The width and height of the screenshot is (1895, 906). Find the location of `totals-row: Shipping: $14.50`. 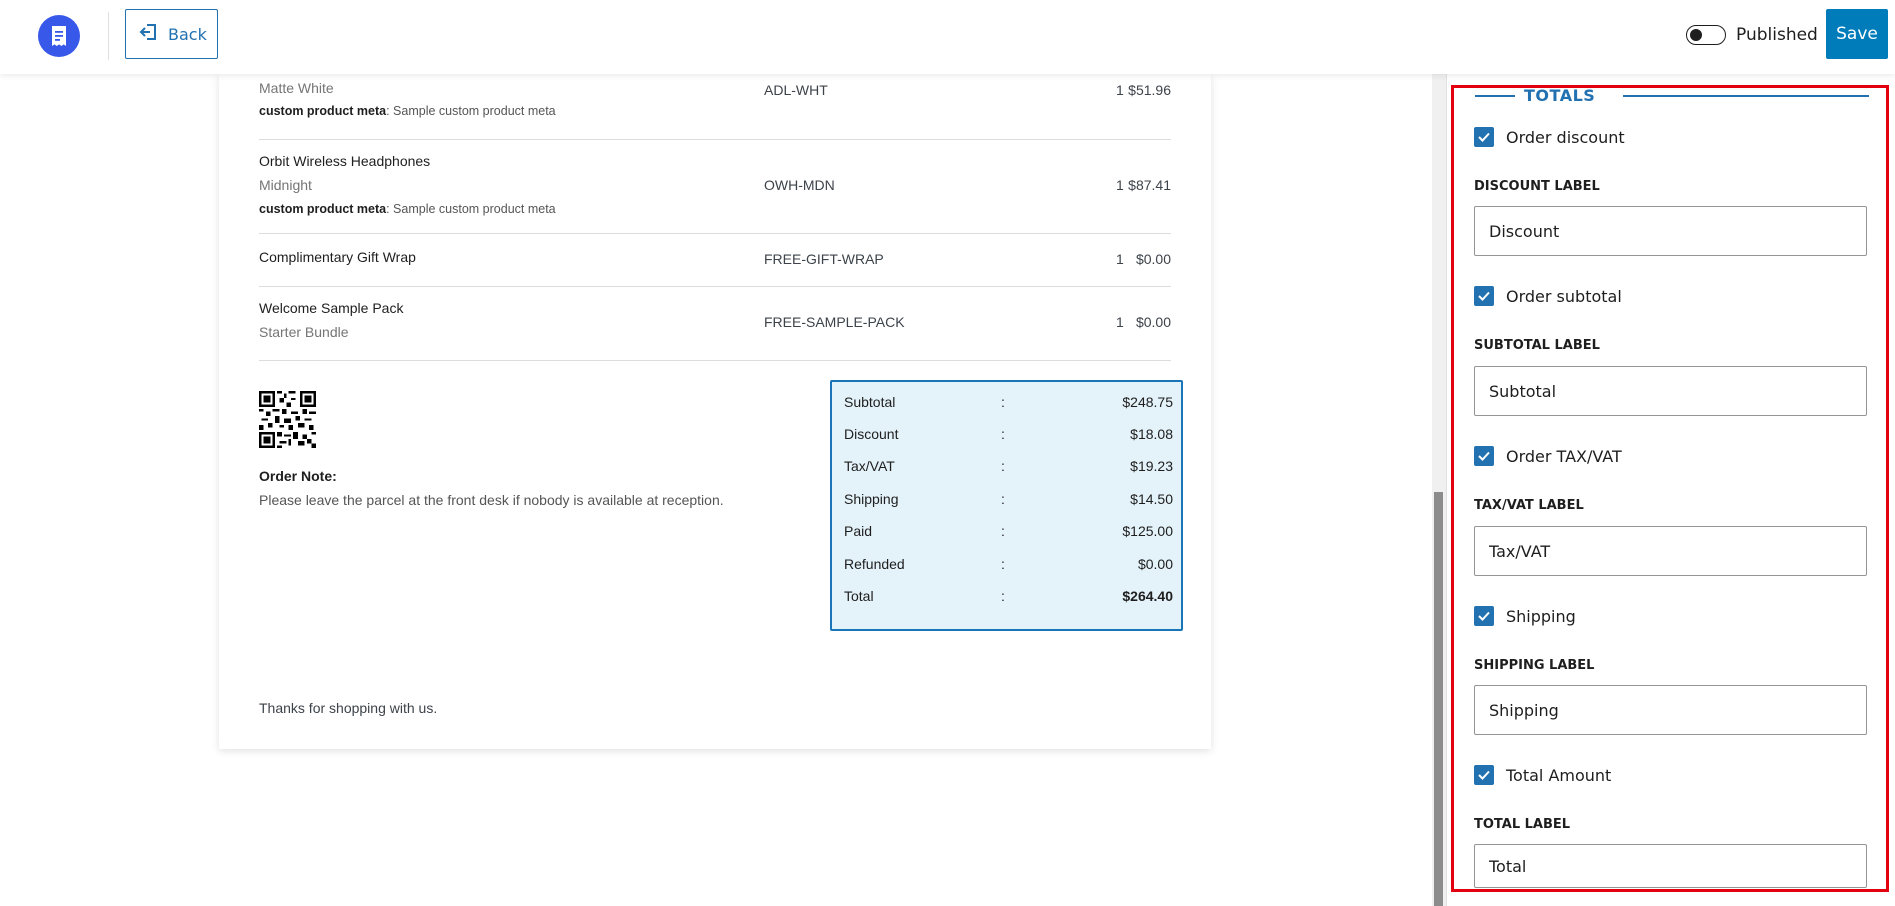

totals-row: Shipping: $14.50 is located at coordinates (1008, 502).